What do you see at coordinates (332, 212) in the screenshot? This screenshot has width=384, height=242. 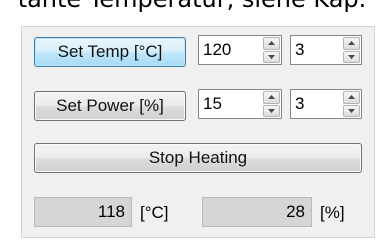 I see `power-unit-label: [%]` at bounding box center [332, 212].